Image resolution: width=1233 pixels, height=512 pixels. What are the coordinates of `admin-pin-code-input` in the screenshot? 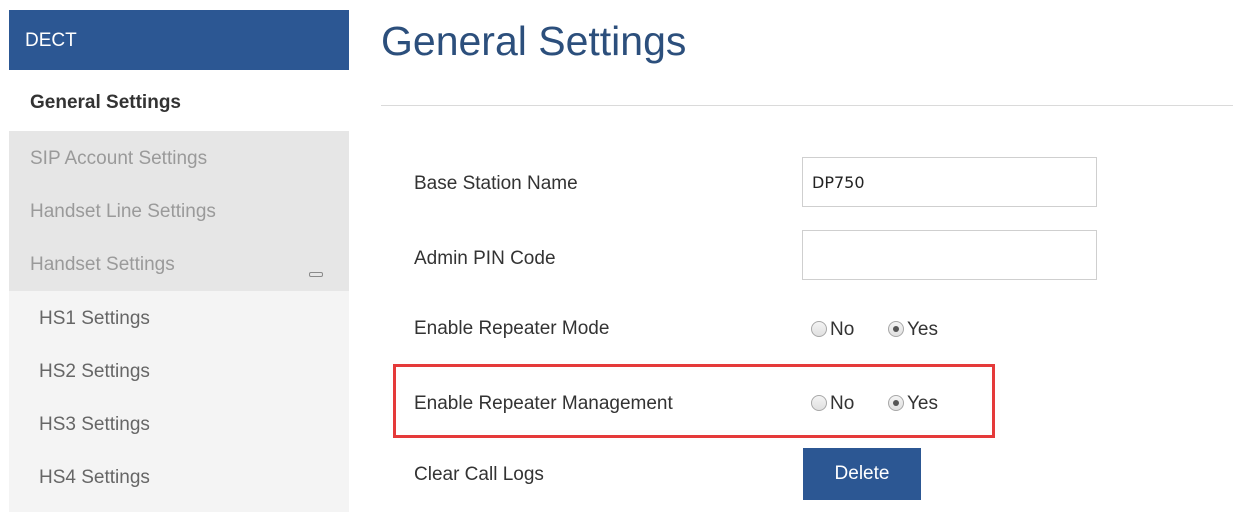 It's located at (949, 255).